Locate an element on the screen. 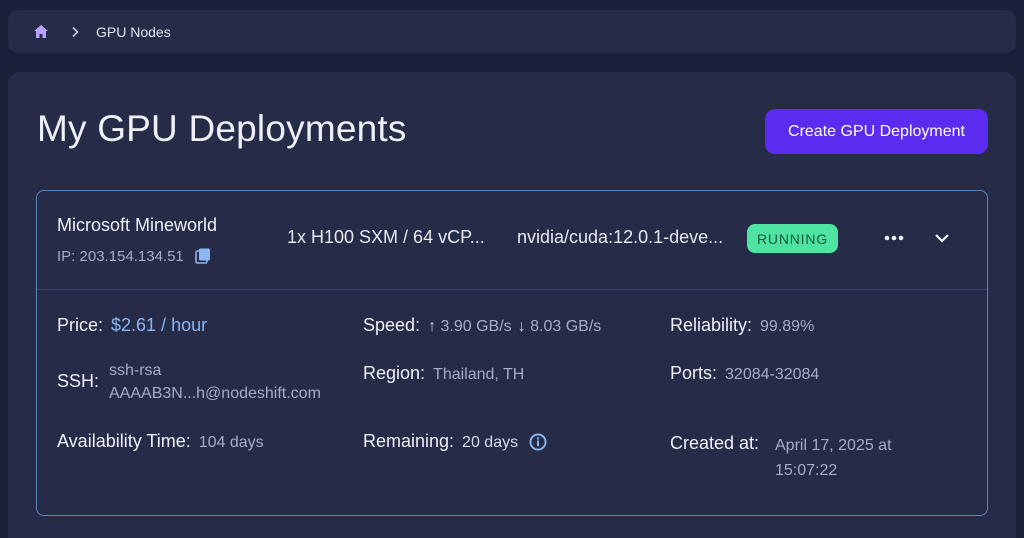 The width and height of the screenshot is (1024, 538). price-field: Price: $2.61 / hour is located at coordinates (132, 325).